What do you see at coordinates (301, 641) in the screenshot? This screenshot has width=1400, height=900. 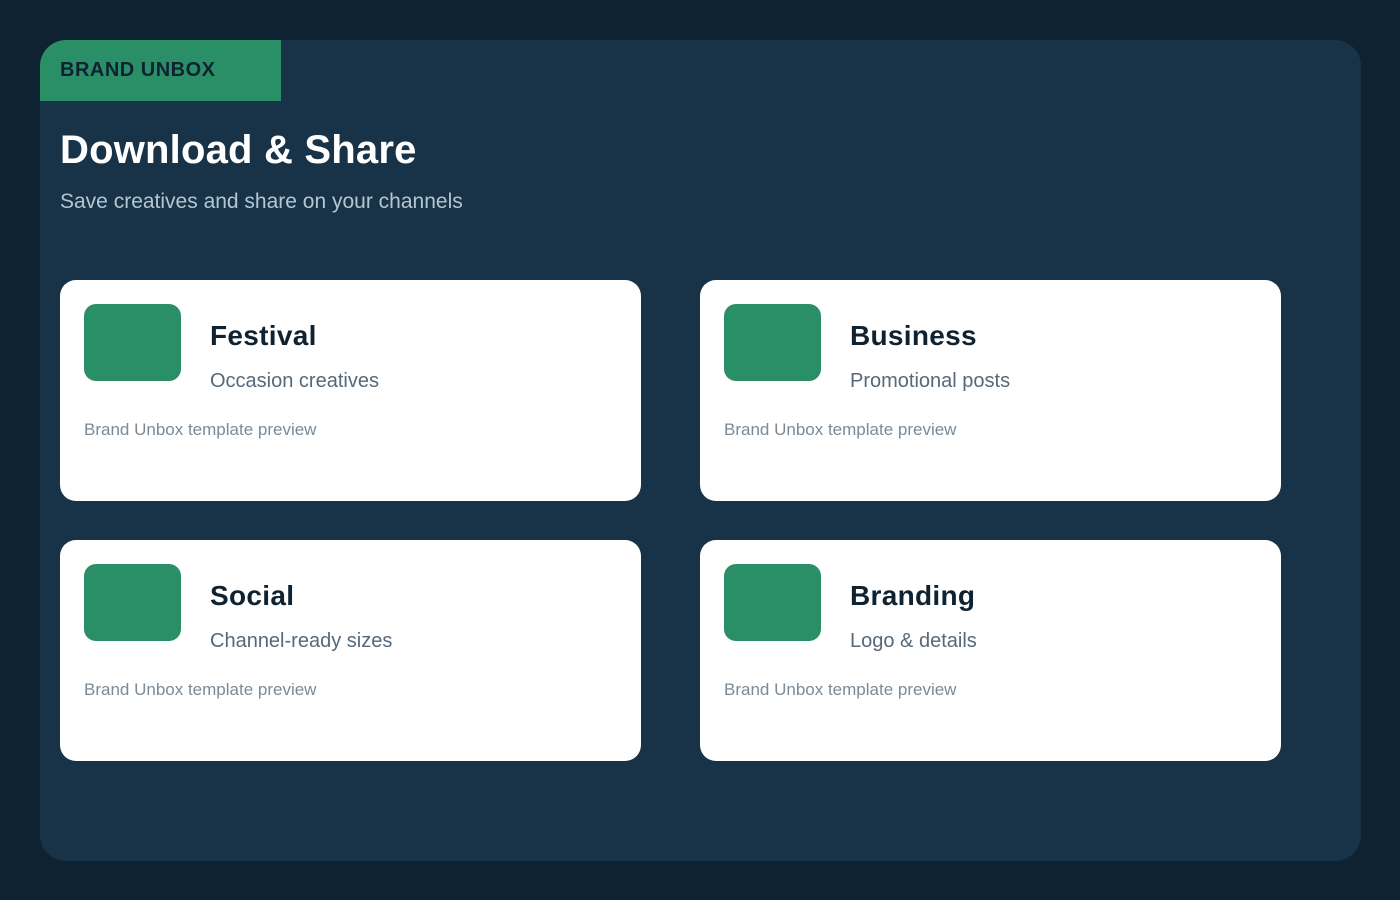 I see `card-subtitle: Channel-ready sizes` at bounding box center [301, 641].